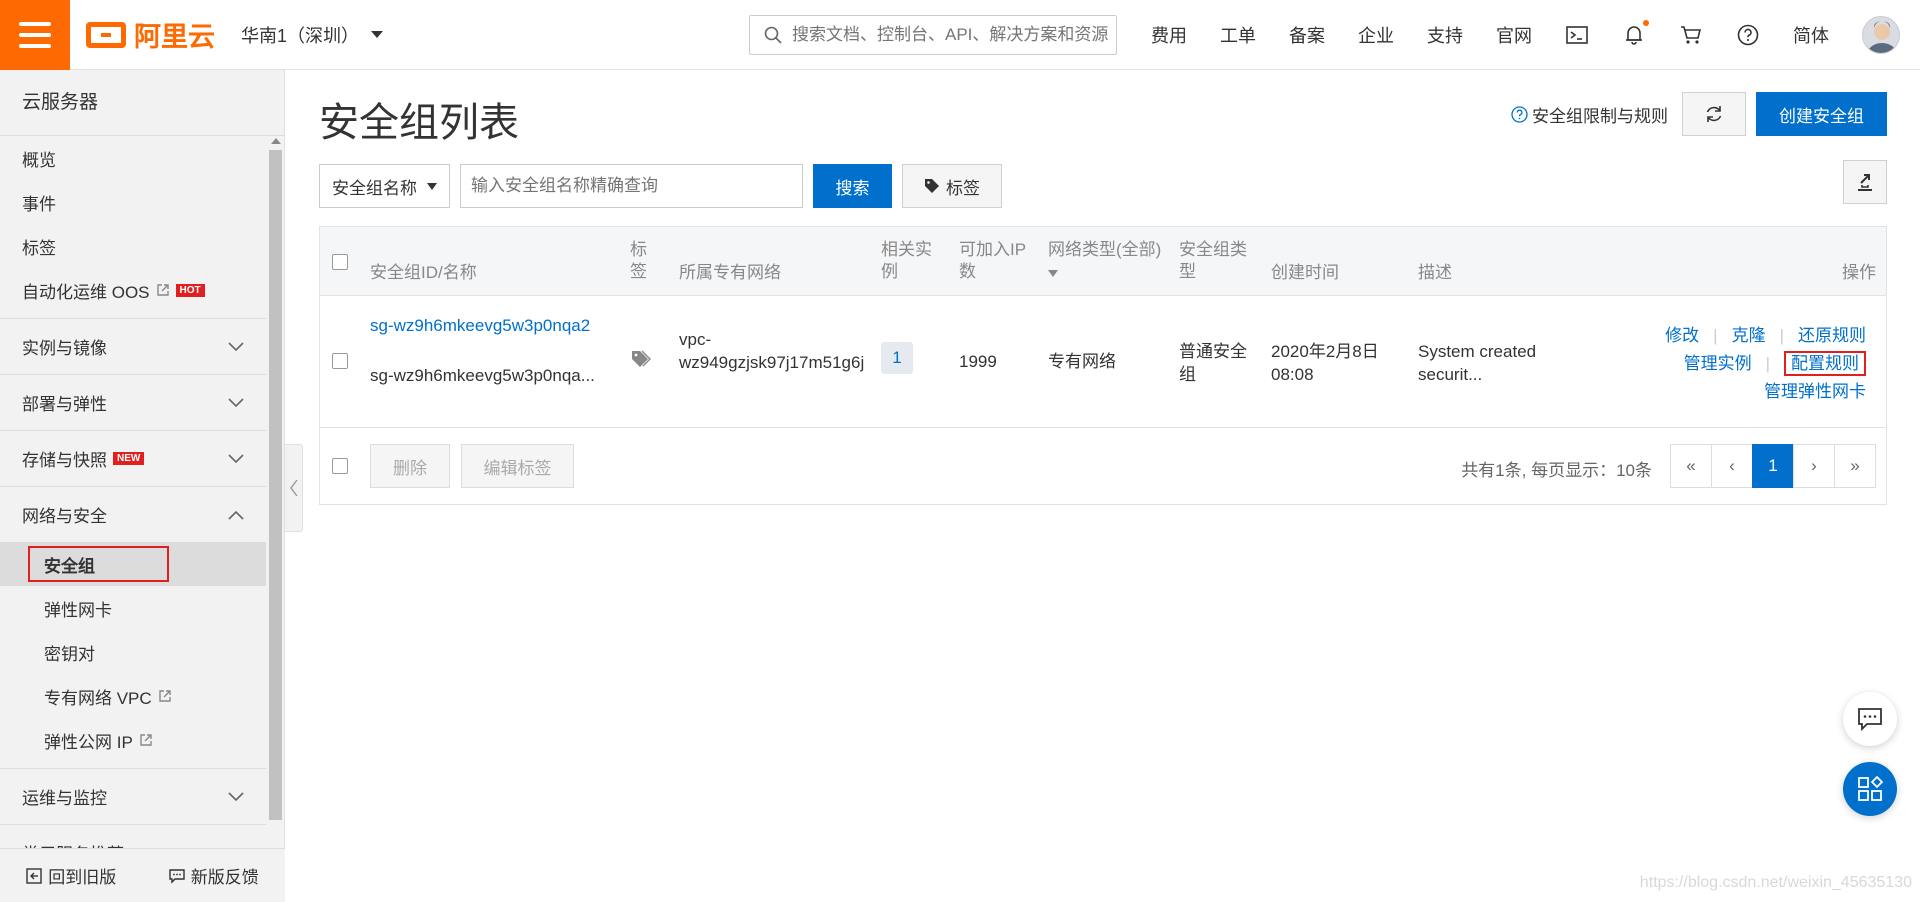  Describe the element at coordinates (1292, 374) in the screenshot. I see `created-clock: 08:08` at that location.